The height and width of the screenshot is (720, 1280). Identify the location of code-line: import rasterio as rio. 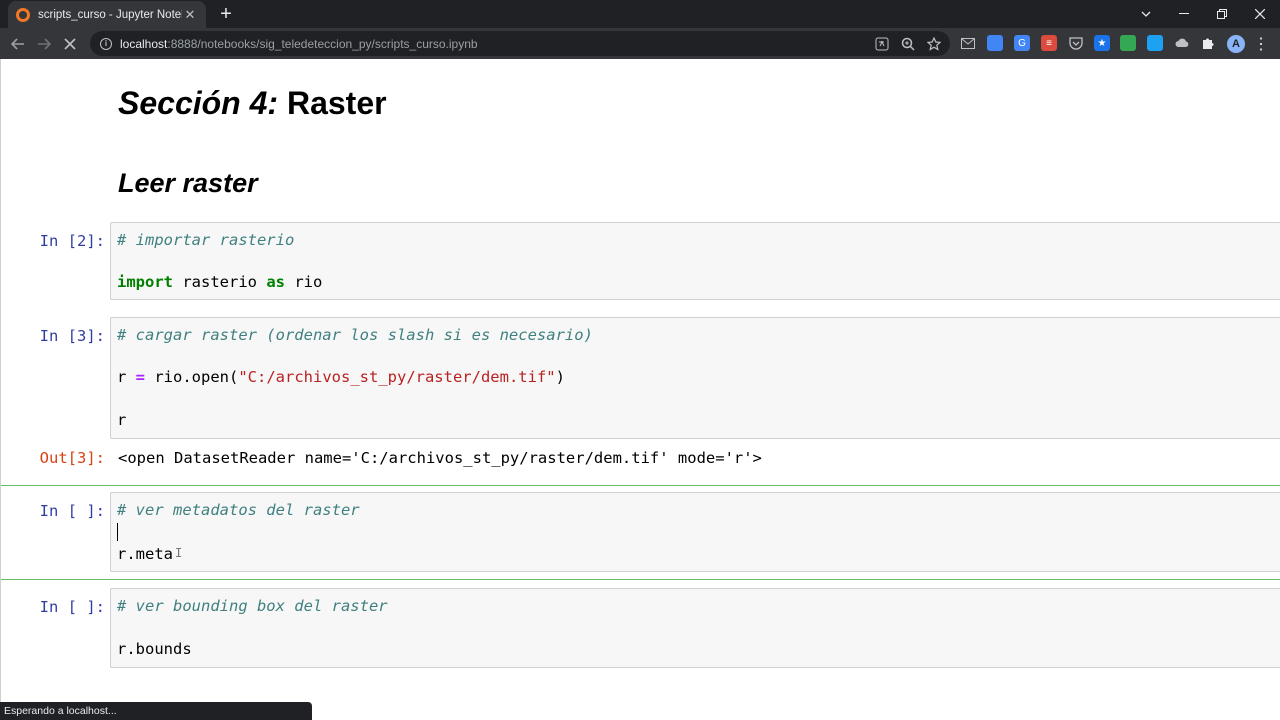
(220, 282).